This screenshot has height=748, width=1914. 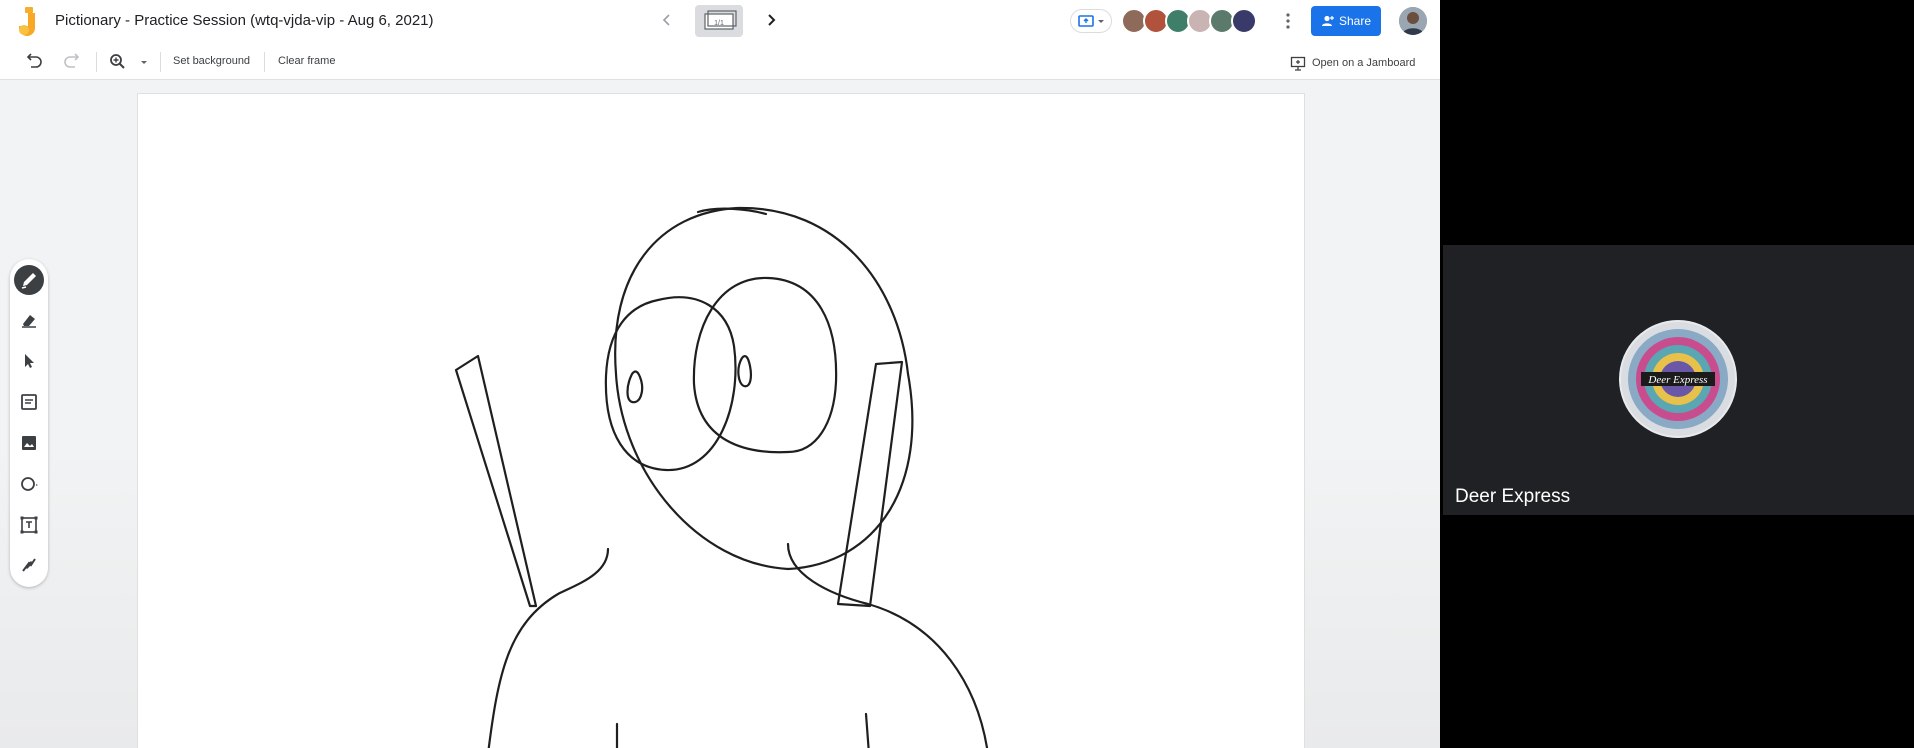 I want to click on left-pupil-stroke, so click(x=635, y=387).